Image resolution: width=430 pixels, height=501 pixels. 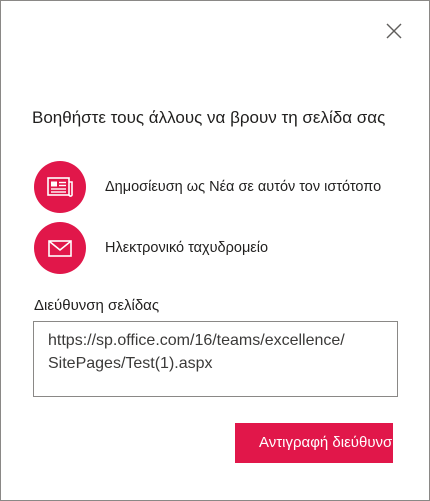 I want to click on mail-icon-circle, so click(x=60, y=248).